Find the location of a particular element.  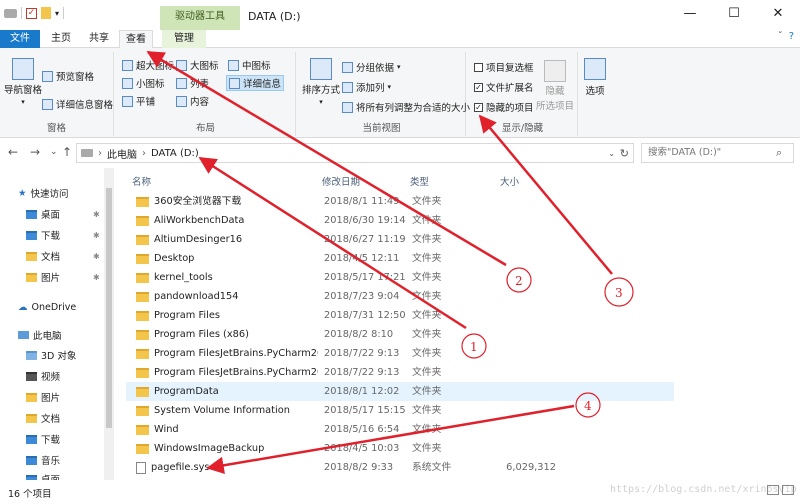

layout-content: 内容 is located at coordinates (192, 101).